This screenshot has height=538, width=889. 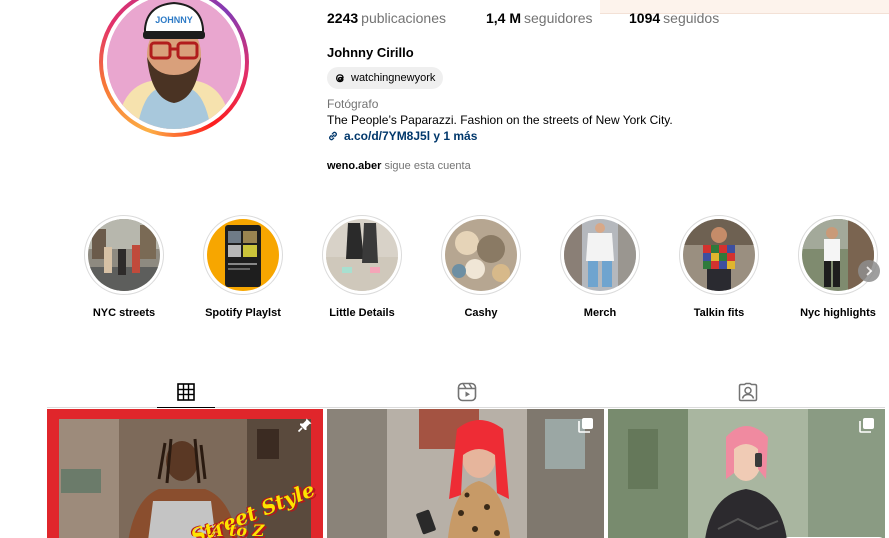 What do you see at coordinates (558, 18) in the screenshot?
I see `followers-label: seguidores` at bounding box center [558, 18].